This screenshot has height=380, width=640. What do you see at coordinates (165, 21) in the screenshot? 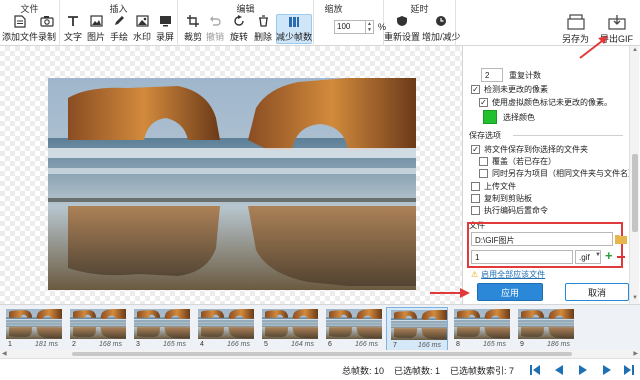
I see `screen-icon` at bounding box center [165, 21].